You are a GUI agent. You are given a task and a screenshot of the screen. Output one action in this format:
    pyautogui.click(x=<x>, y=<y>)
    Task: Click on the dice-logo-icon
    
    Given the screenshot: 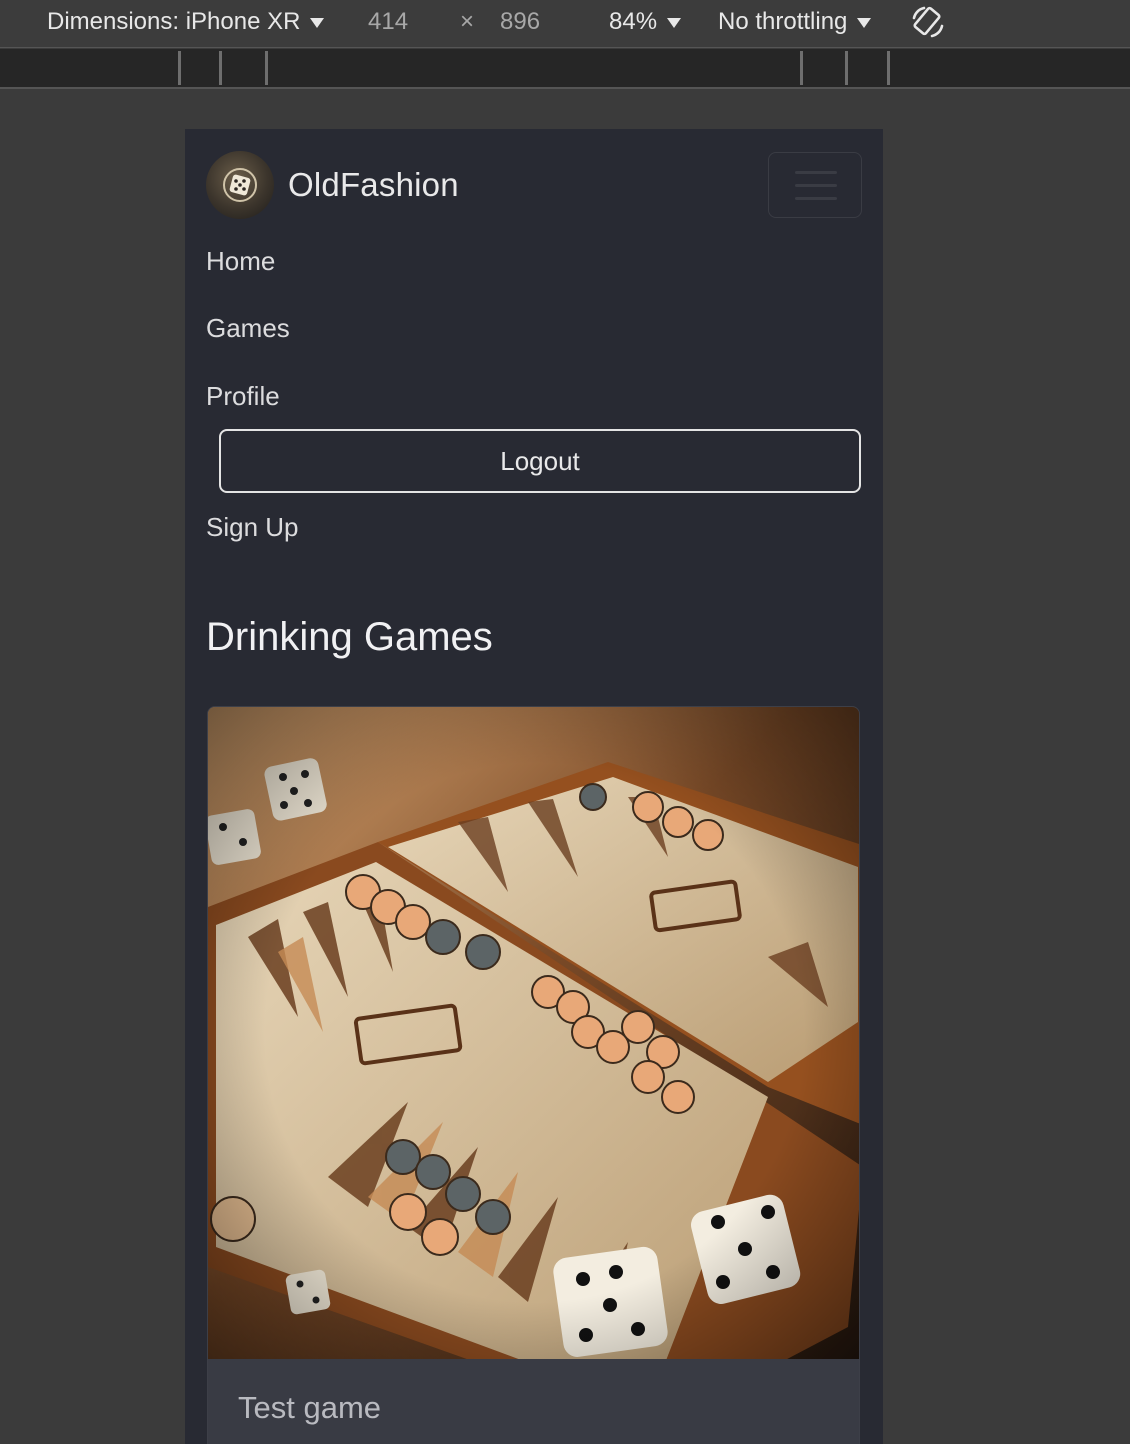 What is the action you would take?
    pyautogui.click(x=240, y=185)
    